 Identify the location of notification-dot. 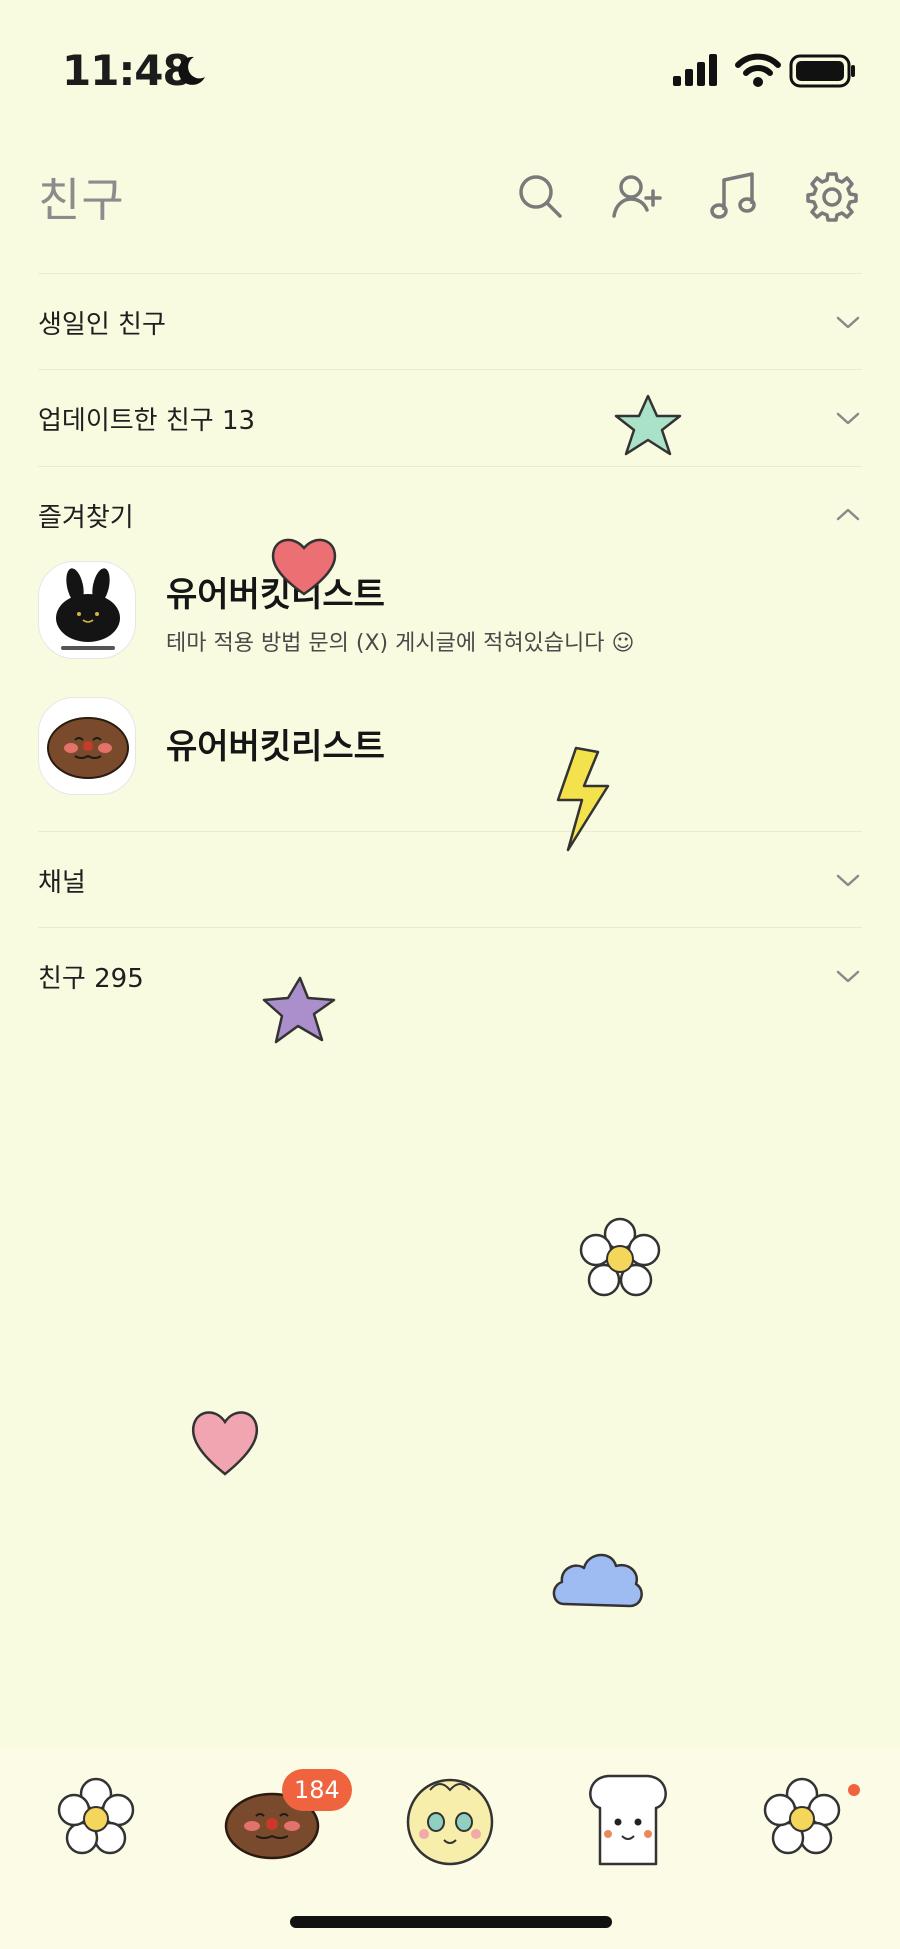
(854, 1790).